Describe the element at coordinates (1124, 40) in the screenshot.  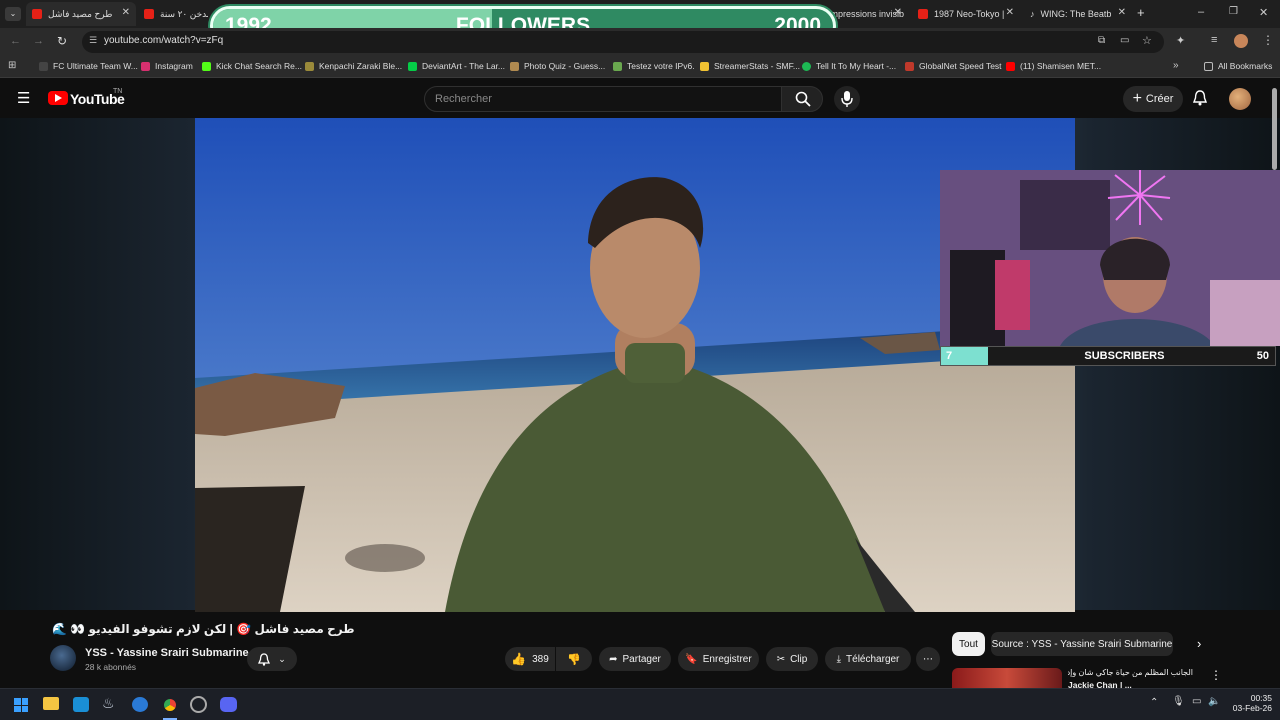
I see `cast-icon: ▭` at that location.